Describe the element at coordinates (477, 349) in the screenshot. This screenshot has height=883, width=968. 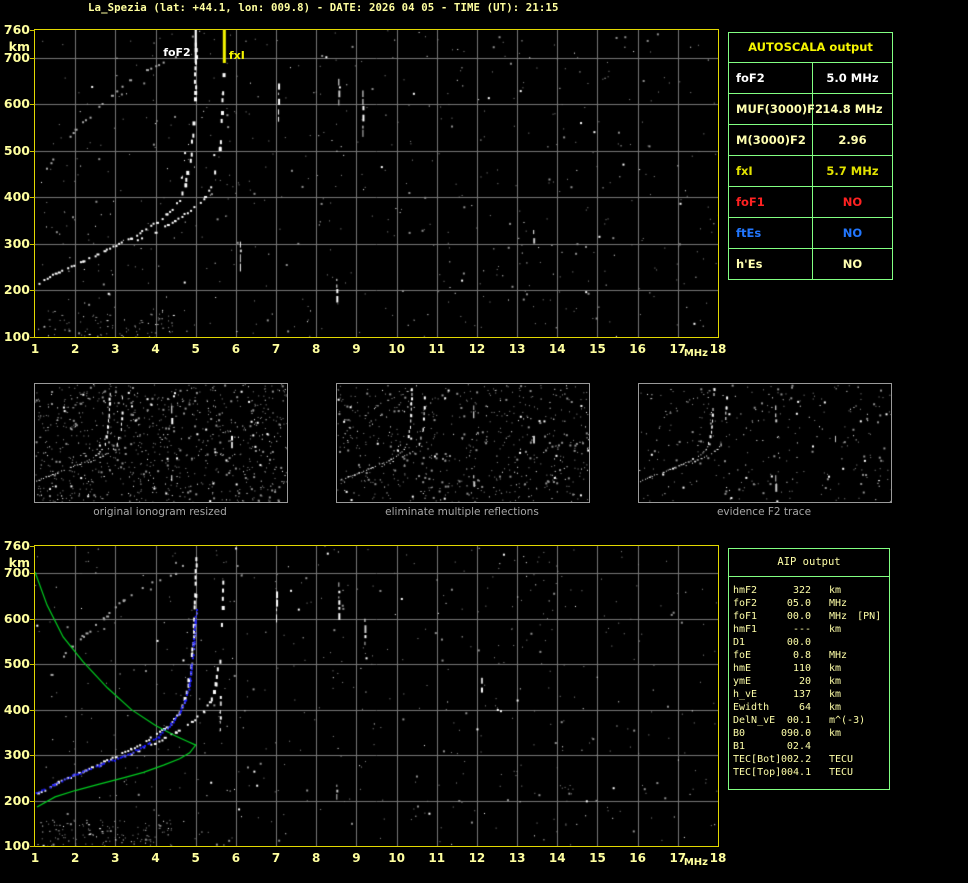
I see `x-tick-label: 12` at that location.